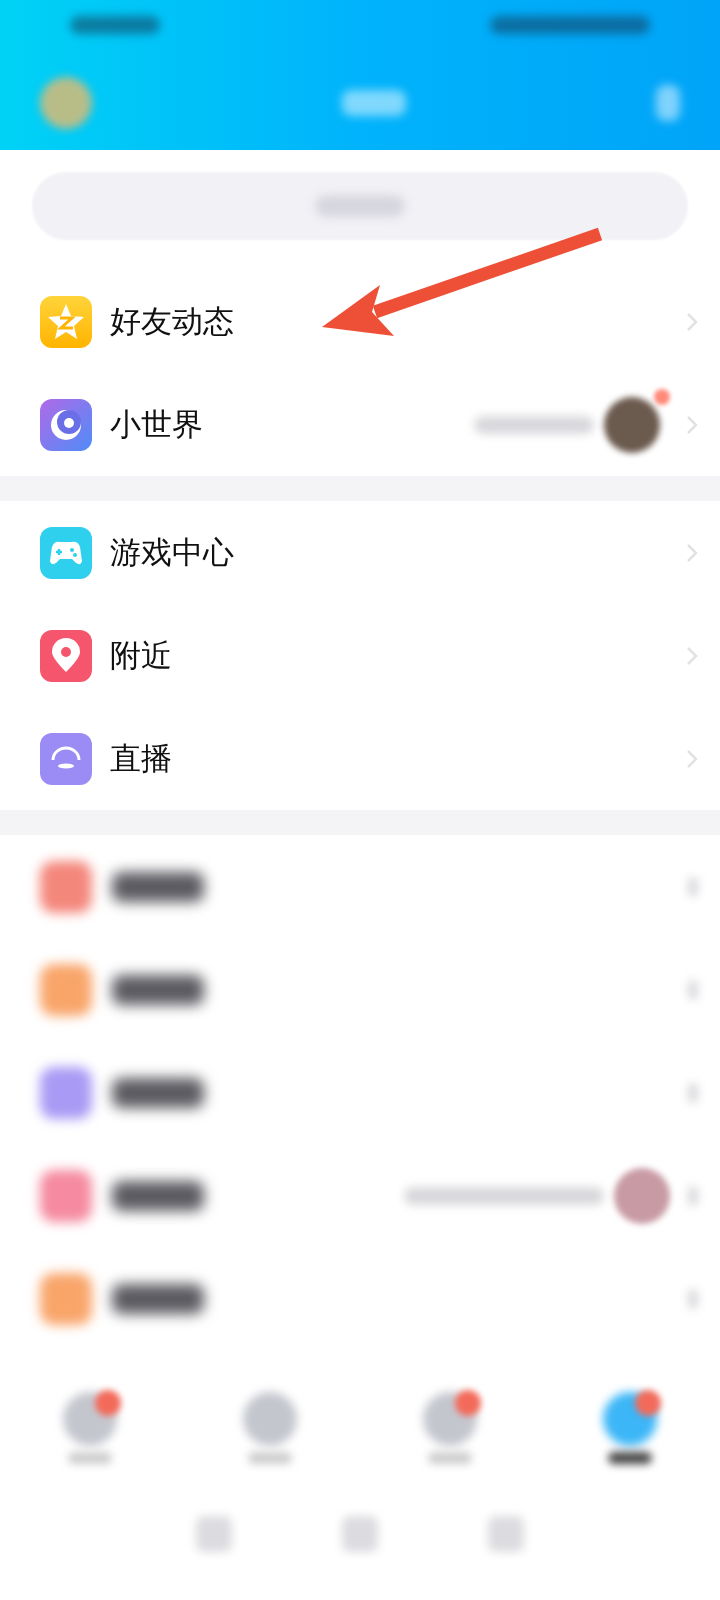 The height and width of the screenshot is (1600, 720). What do you see at coordinates (141, 655) in the screenshot?
I see `menu-label: 附近` at bounding box center [141, 655].